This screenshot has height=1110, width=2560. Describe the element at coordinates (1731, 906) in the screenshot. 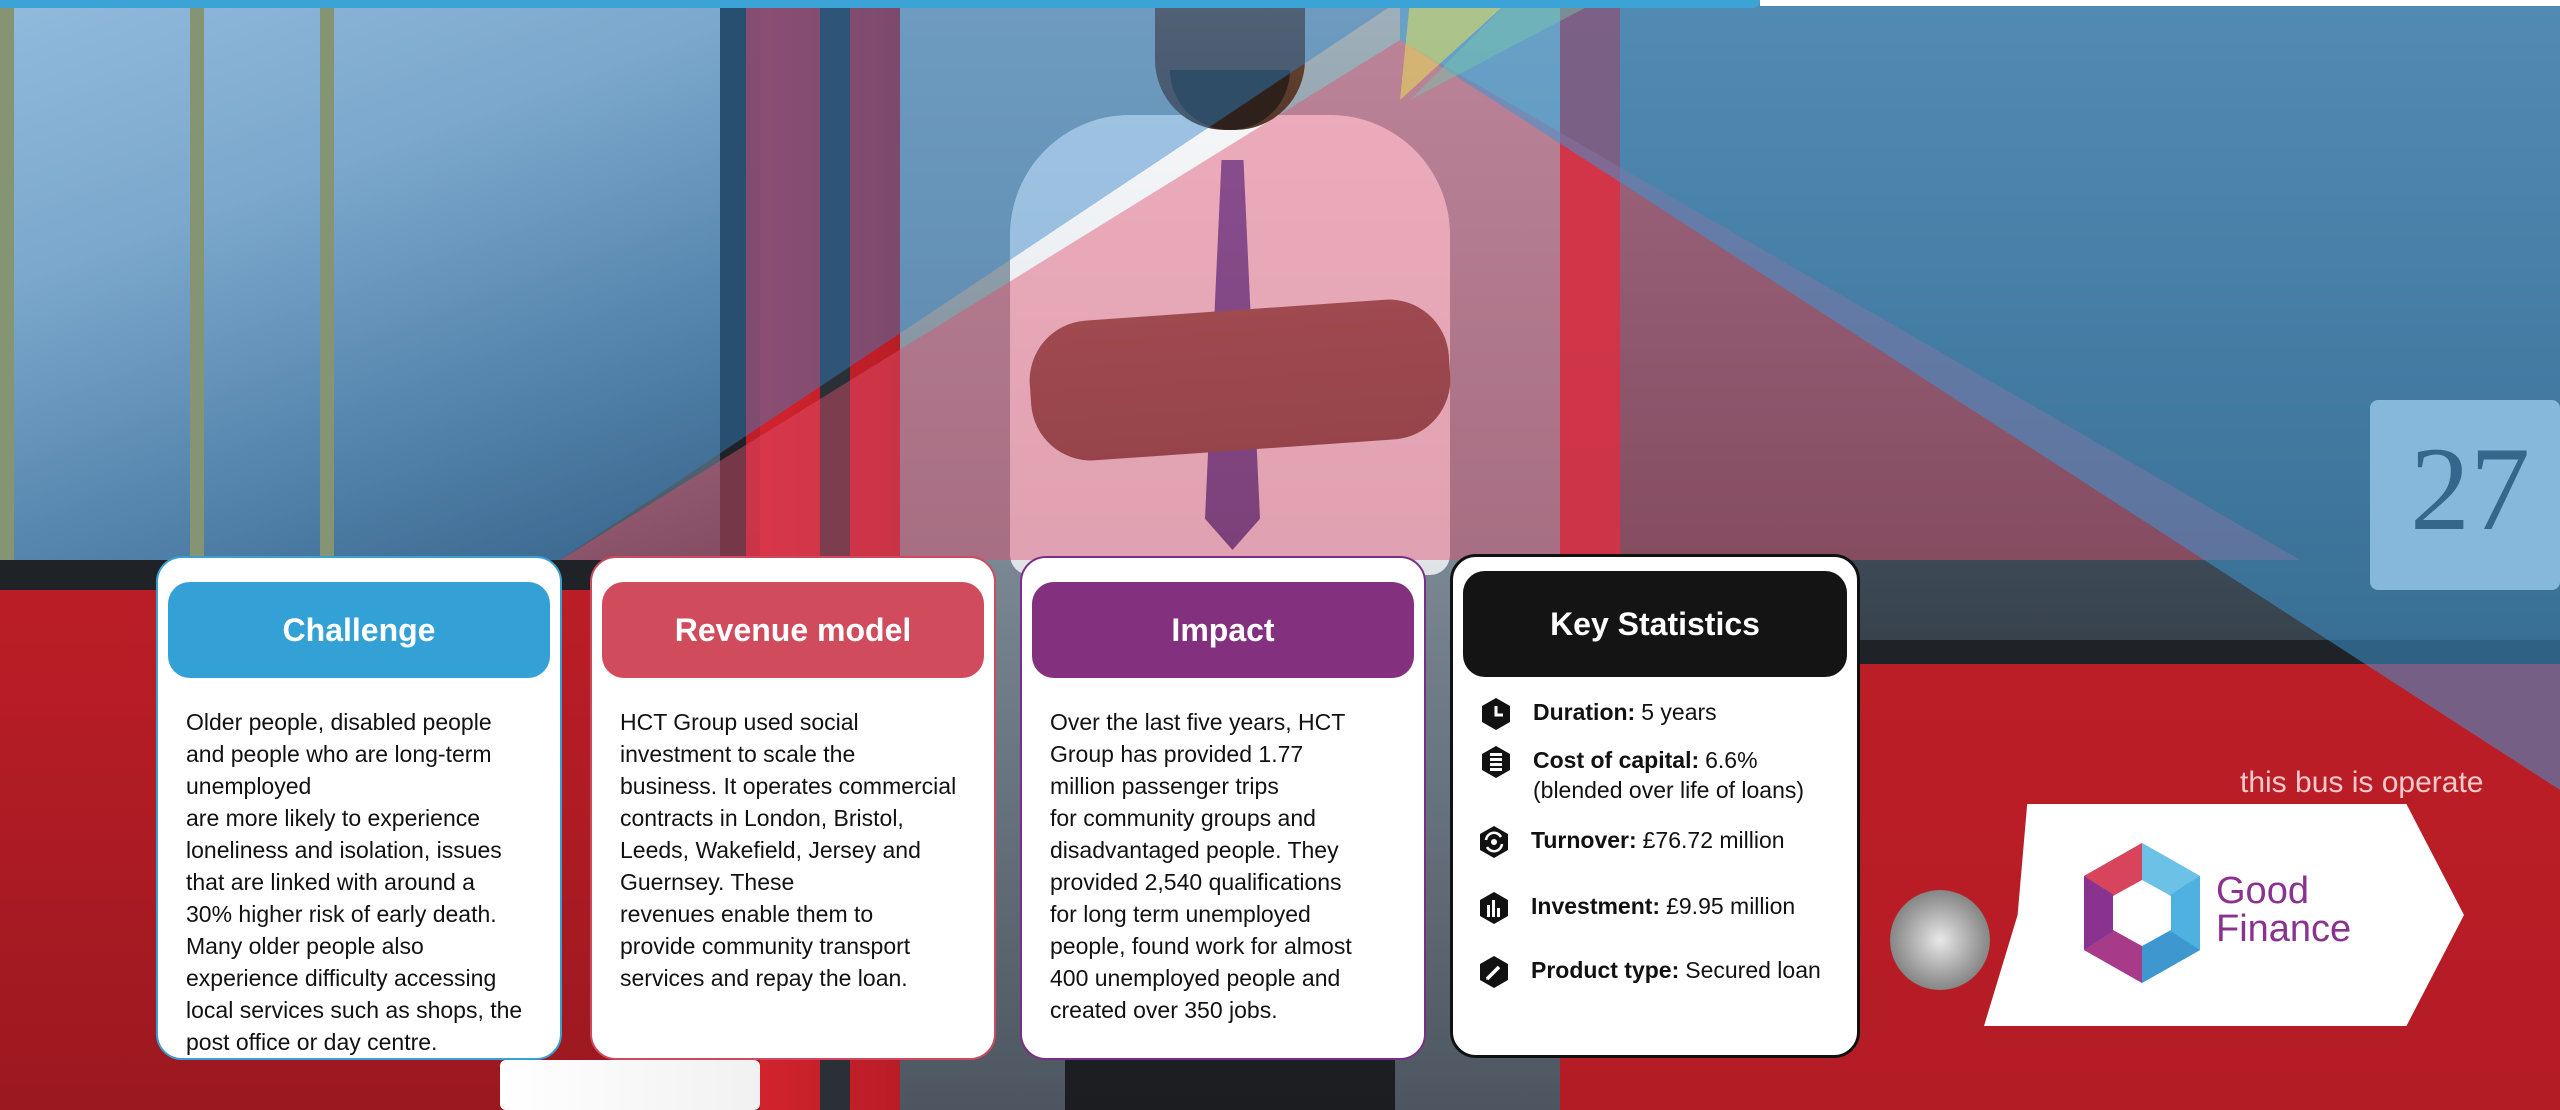

I see `stat-value: £9.95 million` at that location.